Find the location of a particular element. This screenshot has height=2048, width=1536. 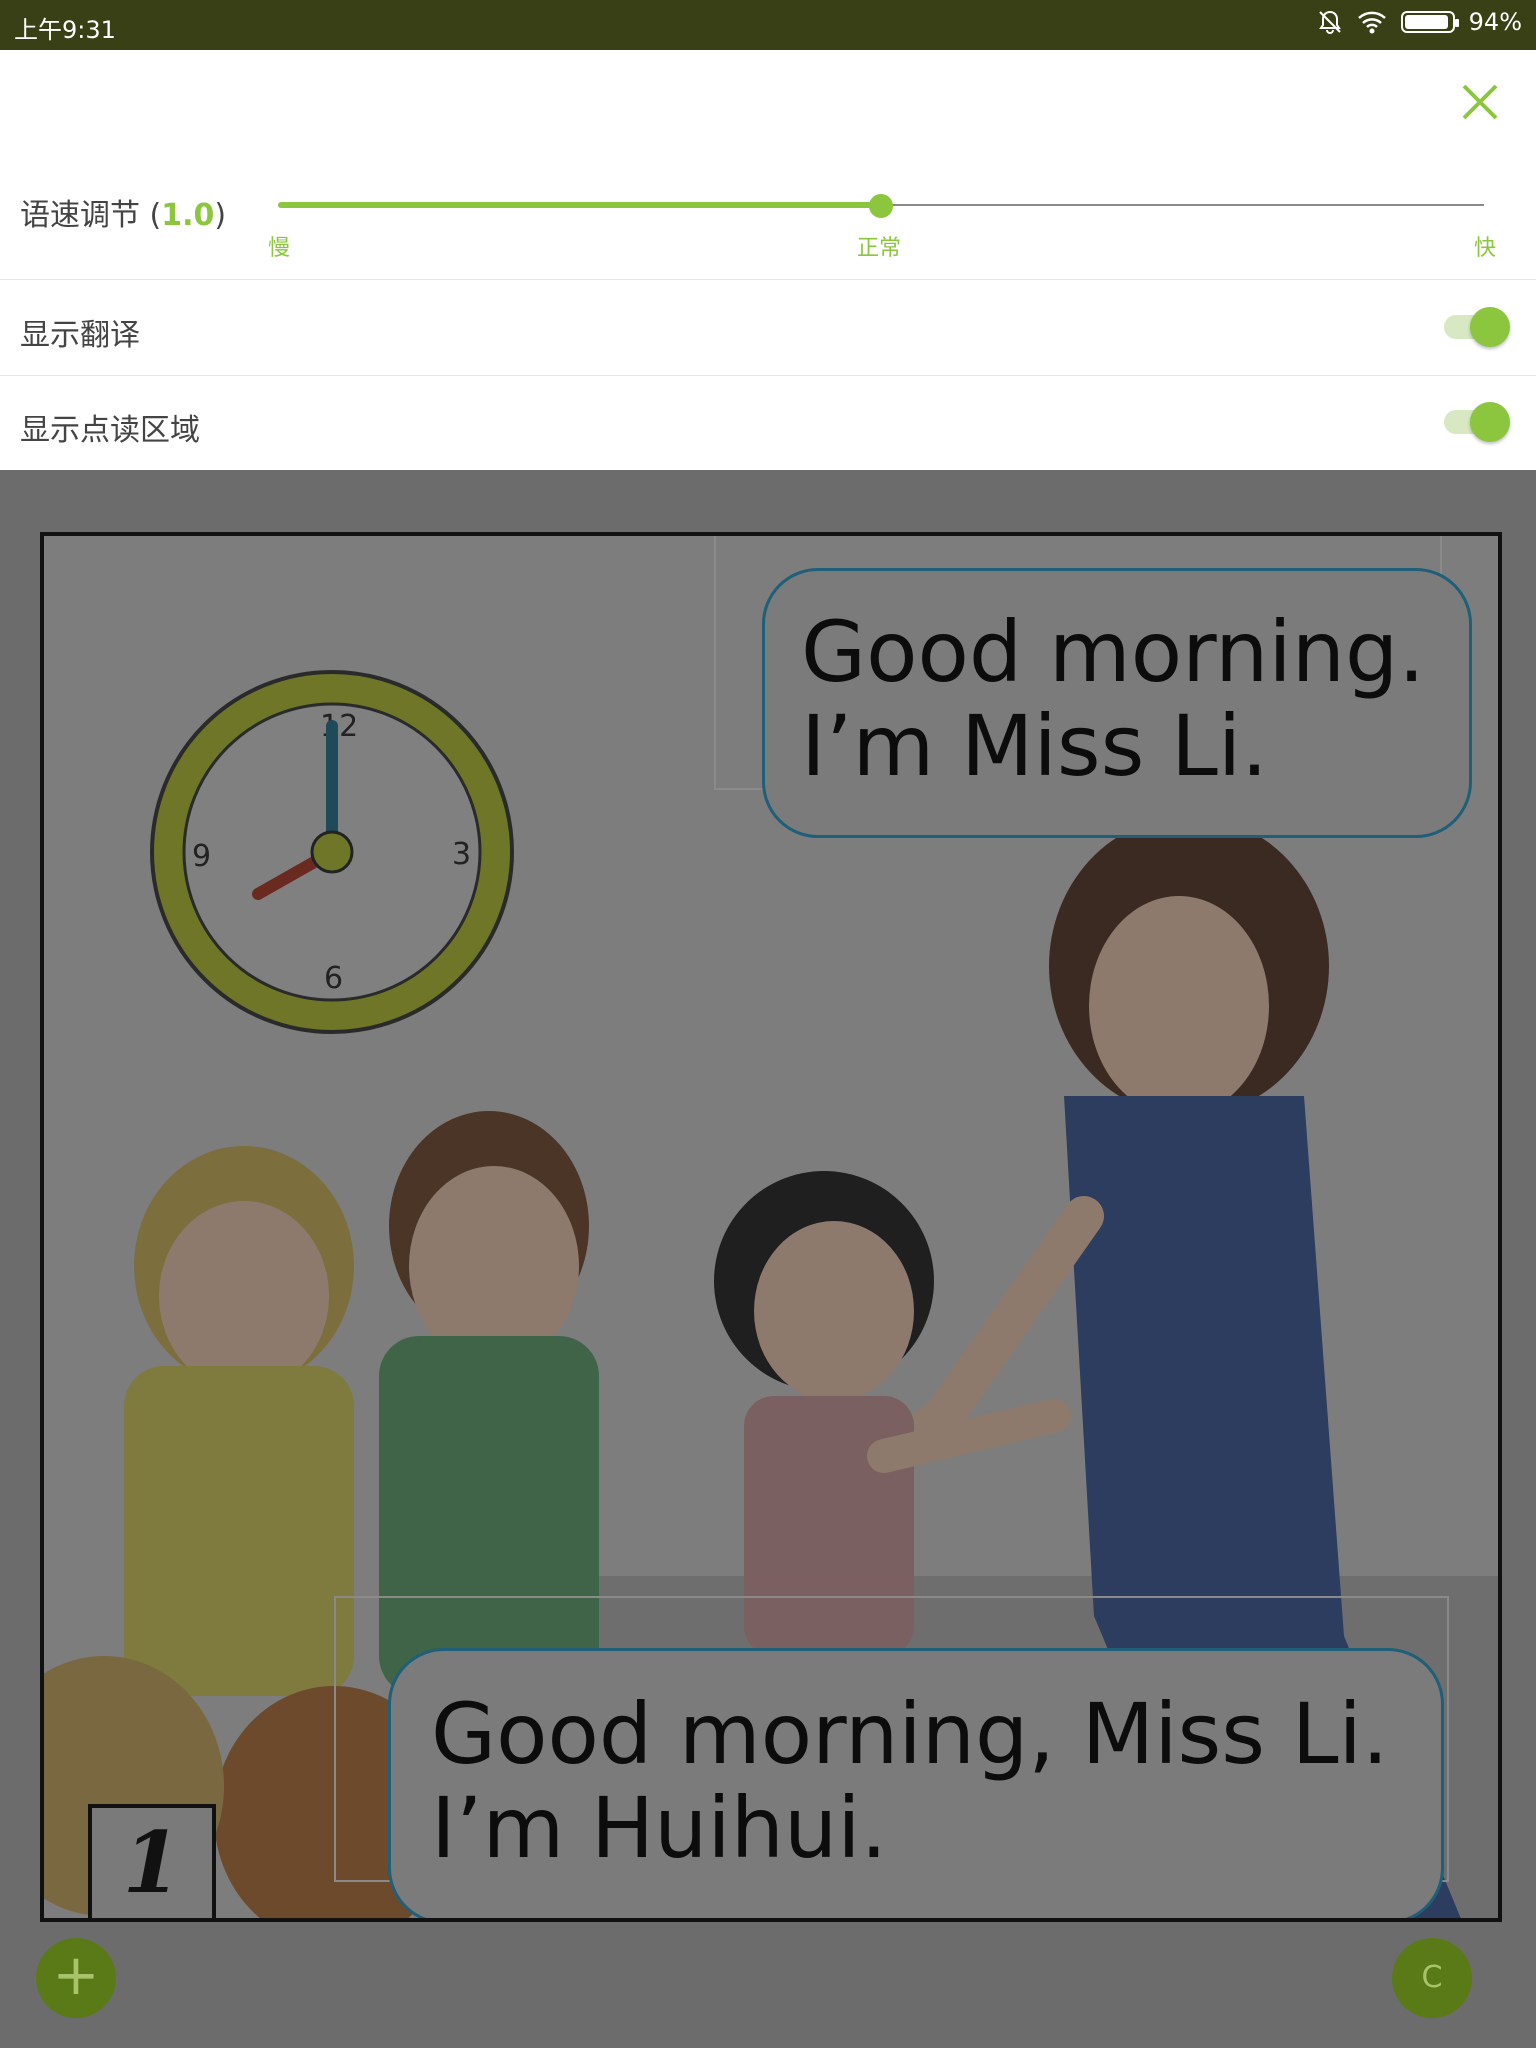

c-button: C is located at coordinates (1432, 1978).